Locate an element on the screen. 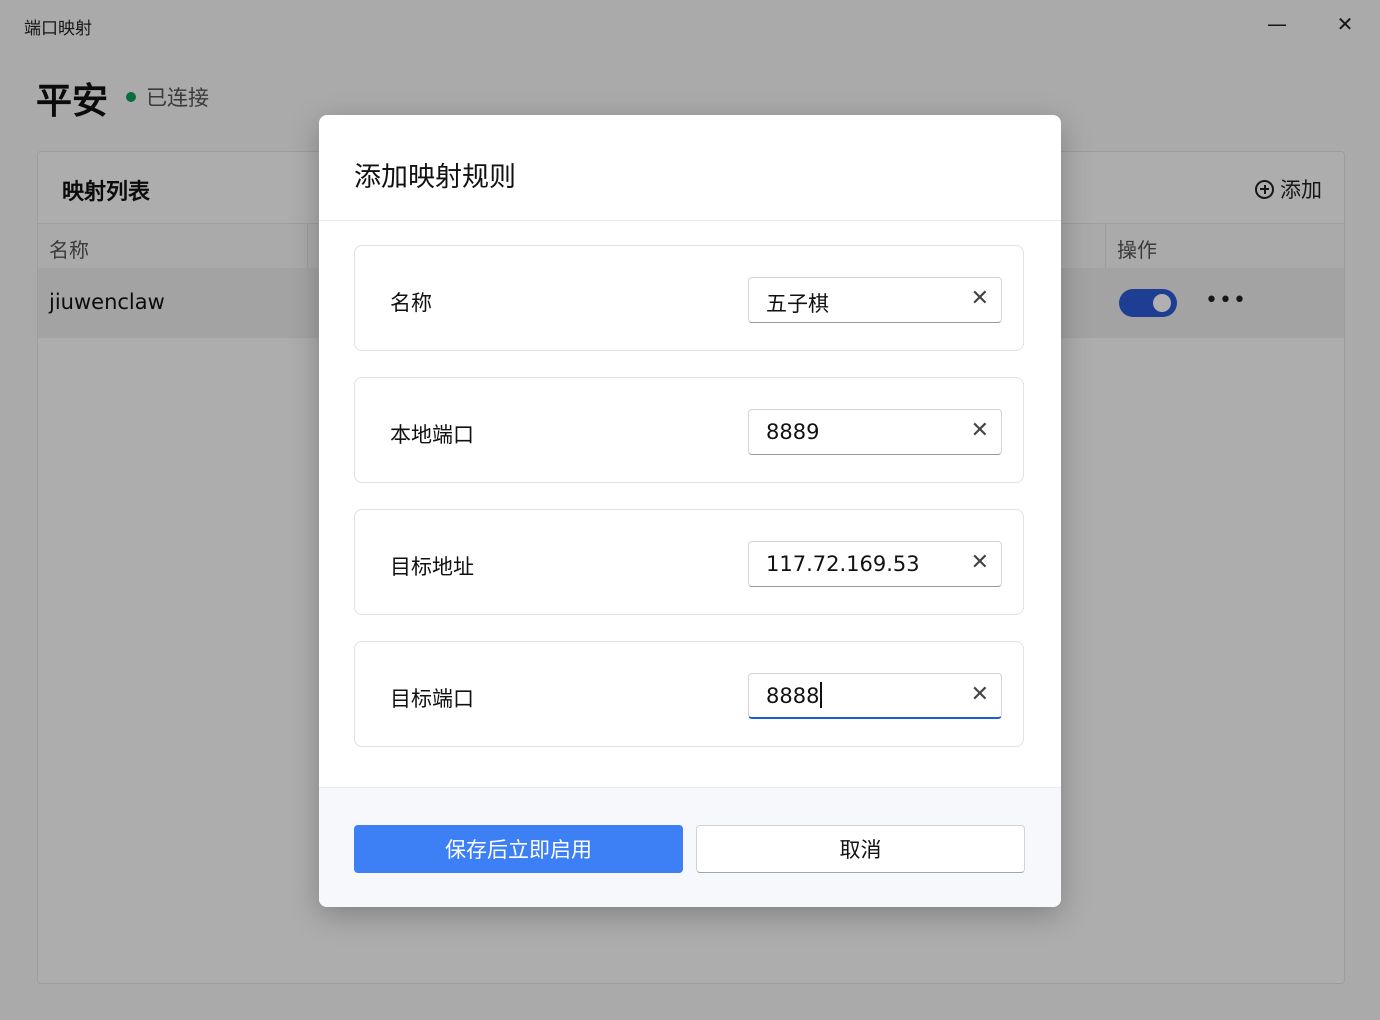  input-value: 8888 is located at coordinates (793, 696).